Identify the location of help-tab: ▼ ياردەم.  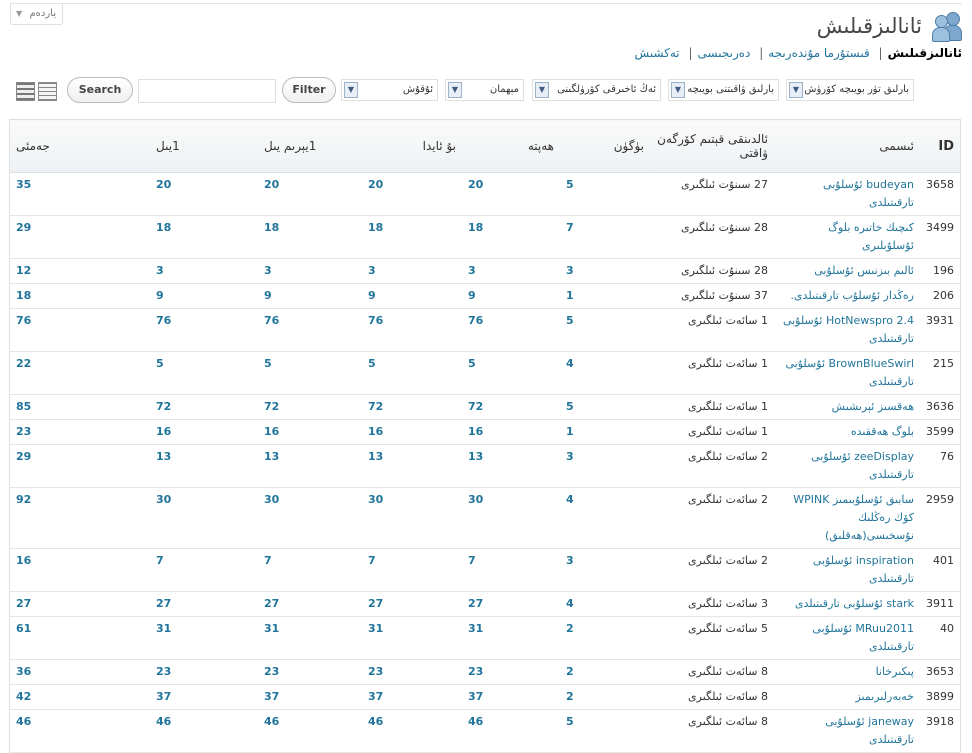
(36, 14).